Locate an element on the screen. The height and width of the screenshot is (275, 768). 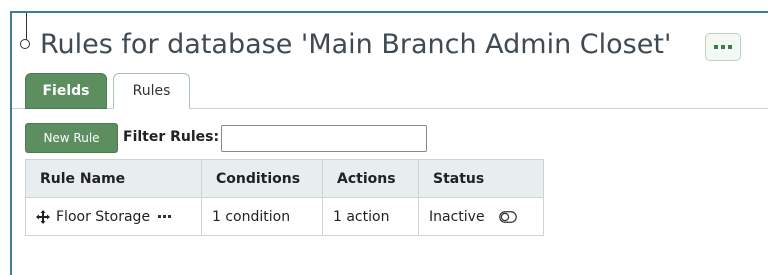
more-dots-icon is located at coordinates (723, 47).